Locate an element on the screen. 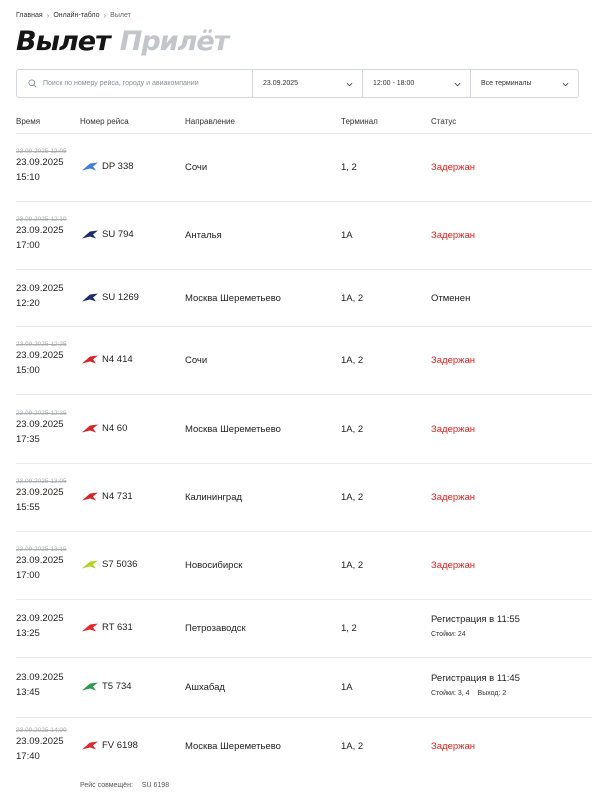 The width and height of the screenshot is (592, 800). status: Отменен is located at coordinates (451, 298).